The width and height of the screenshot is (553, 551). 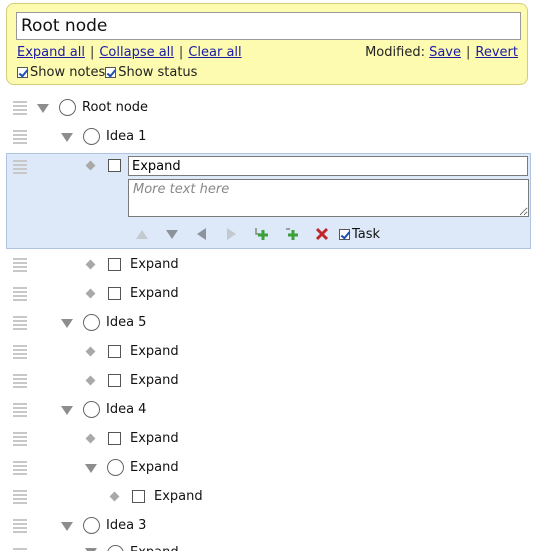 What do you see at coordinates (126, 409) in the screenshot?
I see `node-label-idea4: Idea 4` at bounding box center [126, 409].